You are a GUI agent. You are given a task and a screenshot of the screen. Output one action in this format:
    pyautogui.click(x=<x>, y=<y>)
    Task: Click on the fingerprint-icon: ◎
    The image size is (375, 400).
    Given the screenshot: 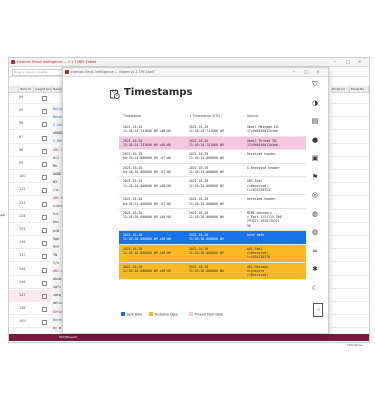 What is the action you would take?
    pyautogui.click(x=315, y=195)
    